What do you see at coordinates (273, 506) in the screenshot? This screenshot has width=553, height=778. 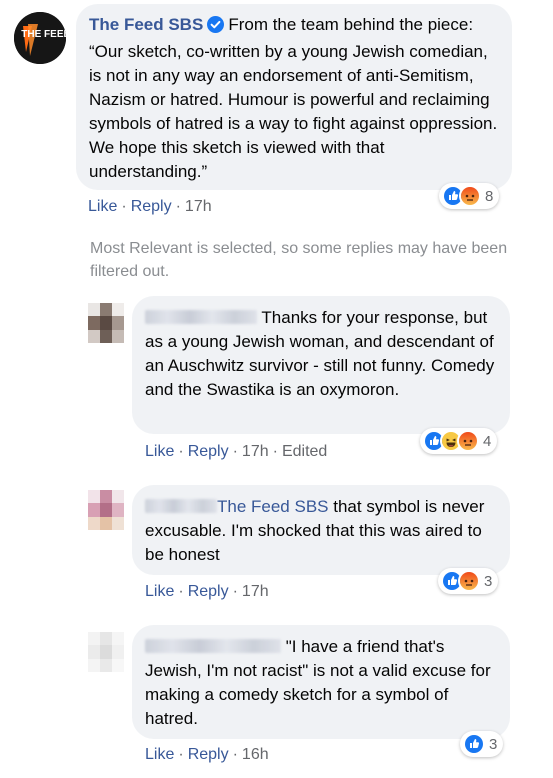 I see `mention-link: The Feed SBS` at bounding box center [273, 506].